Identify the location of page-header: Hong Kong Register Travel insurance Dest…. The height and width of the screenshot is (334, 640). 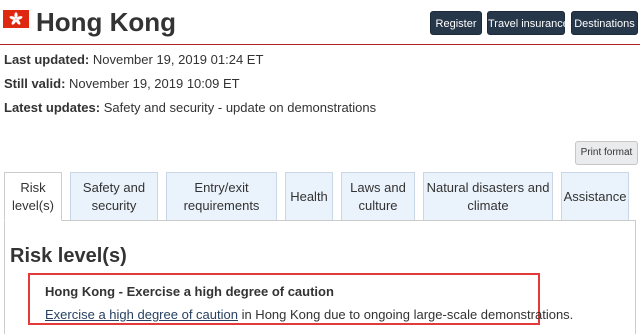
(320, 22).